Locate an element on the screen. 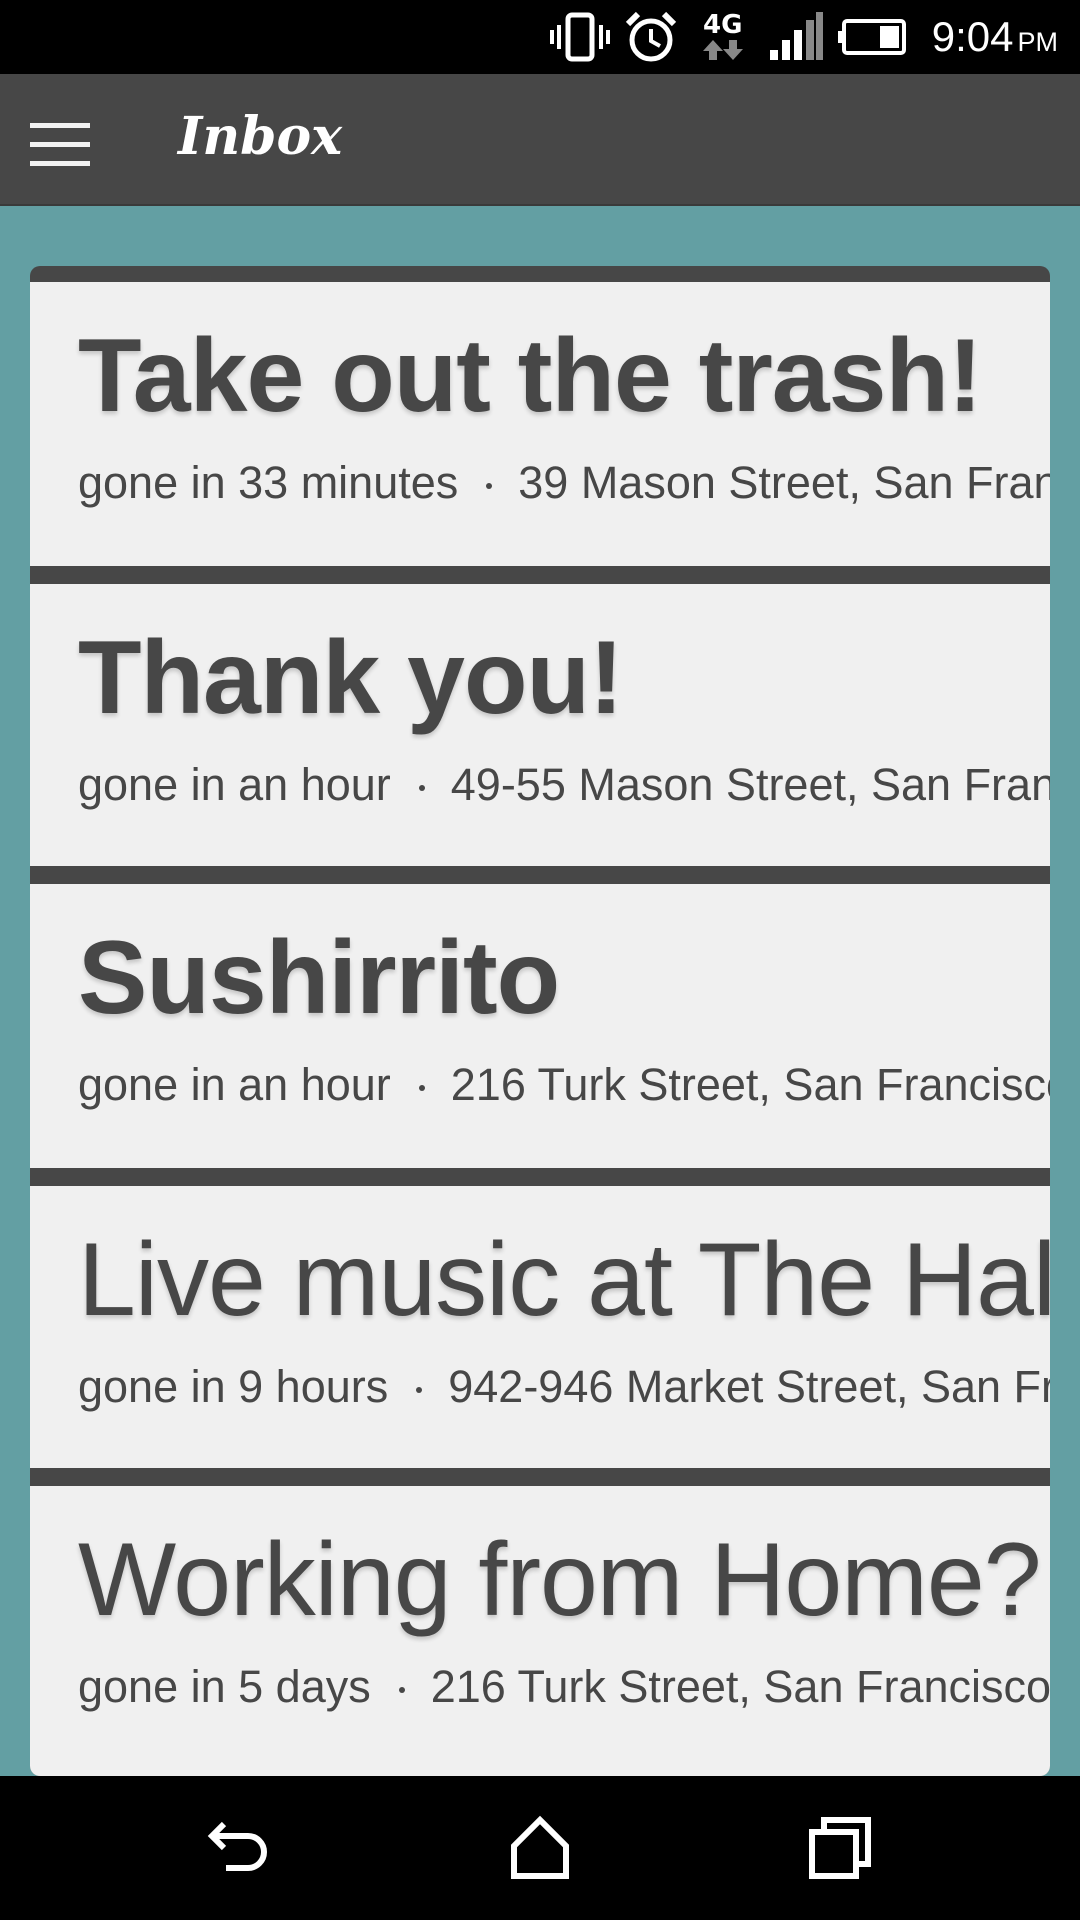 The width and height of the screenshot is (1080, 1920). clock: 9:04 PM is located at coordinates (995, 37).